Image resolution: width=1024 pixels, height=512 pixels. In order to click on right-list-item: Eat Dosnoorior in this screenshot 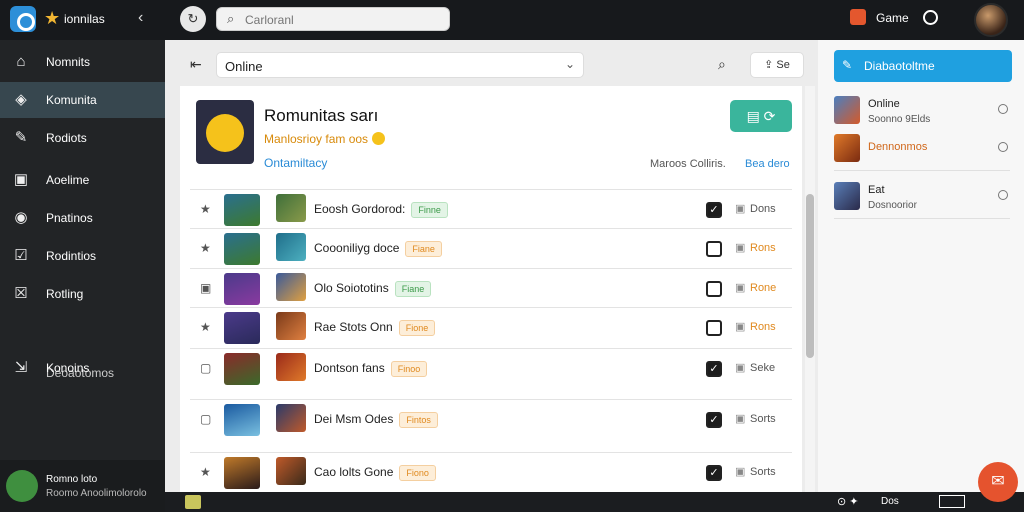, I will do `click(922, 196)`.